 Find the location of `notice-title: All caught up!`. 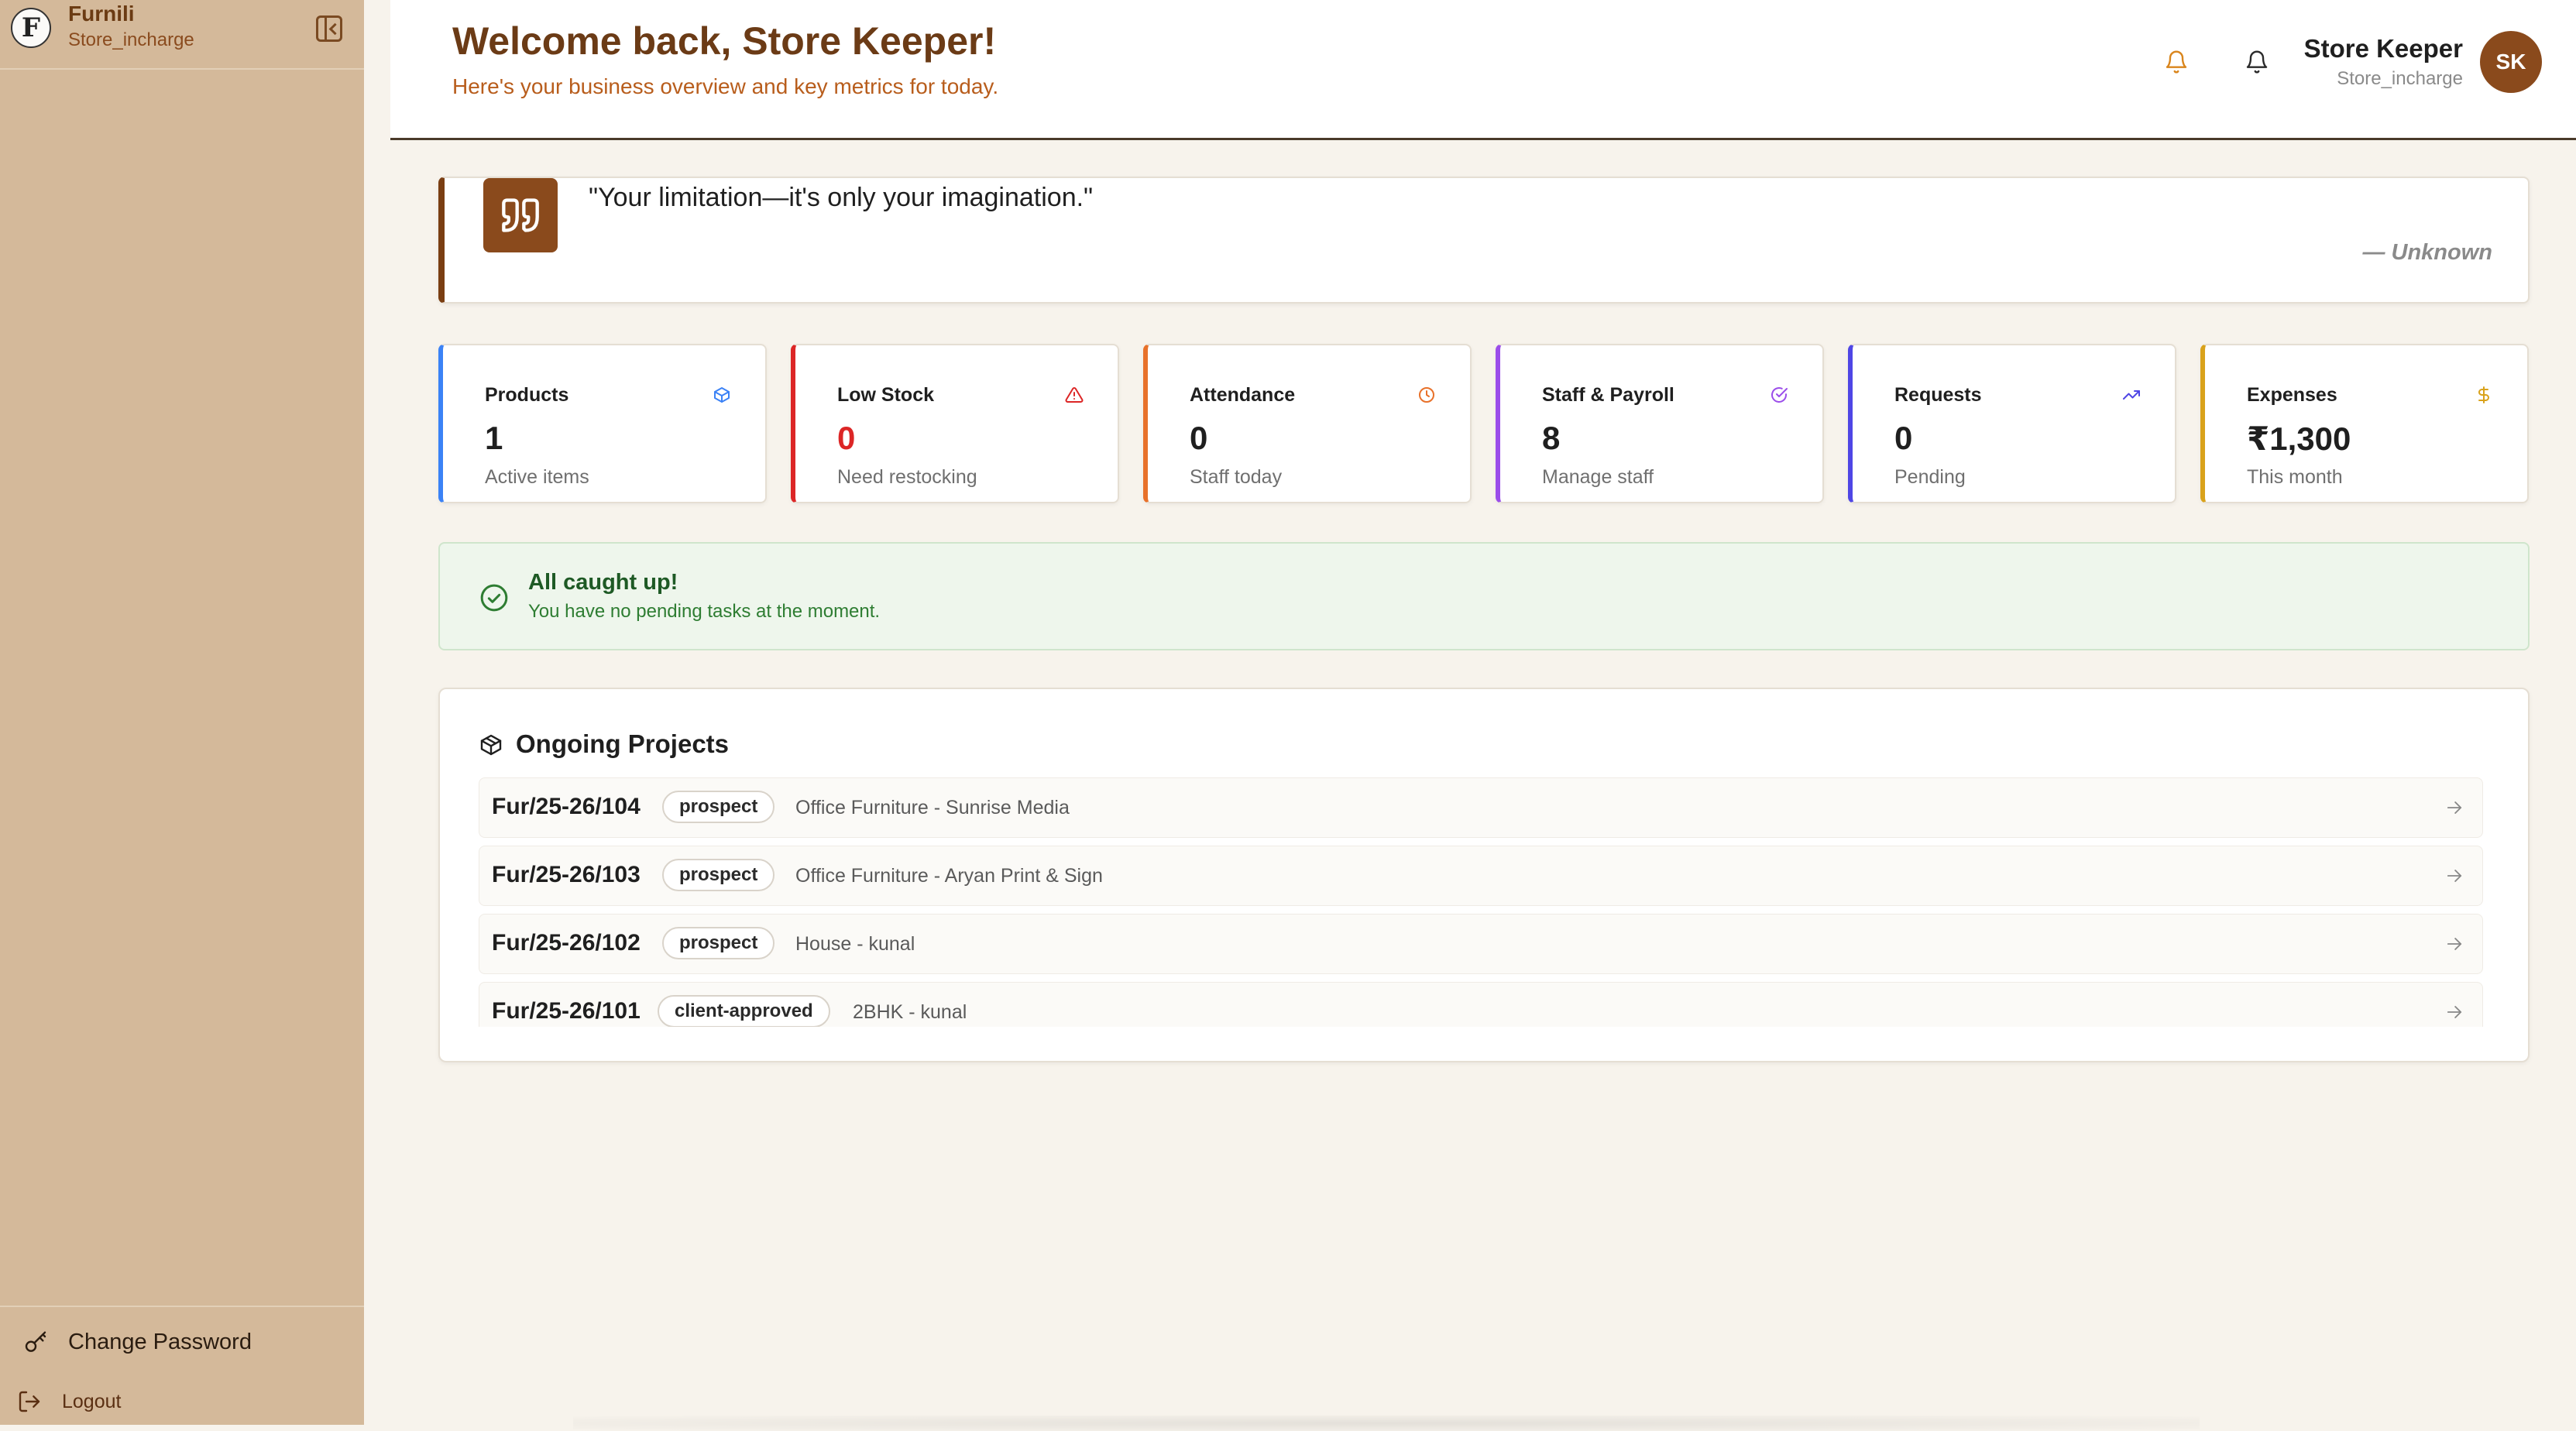

notice-title: All caught up! is located at coordinates (603, 582).